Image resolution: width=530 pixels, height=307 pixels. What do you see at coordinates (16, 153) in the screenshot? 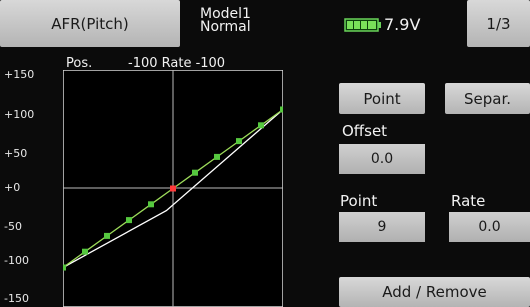
I see `y-tick-label: +50` at bounding box center [16, 153].